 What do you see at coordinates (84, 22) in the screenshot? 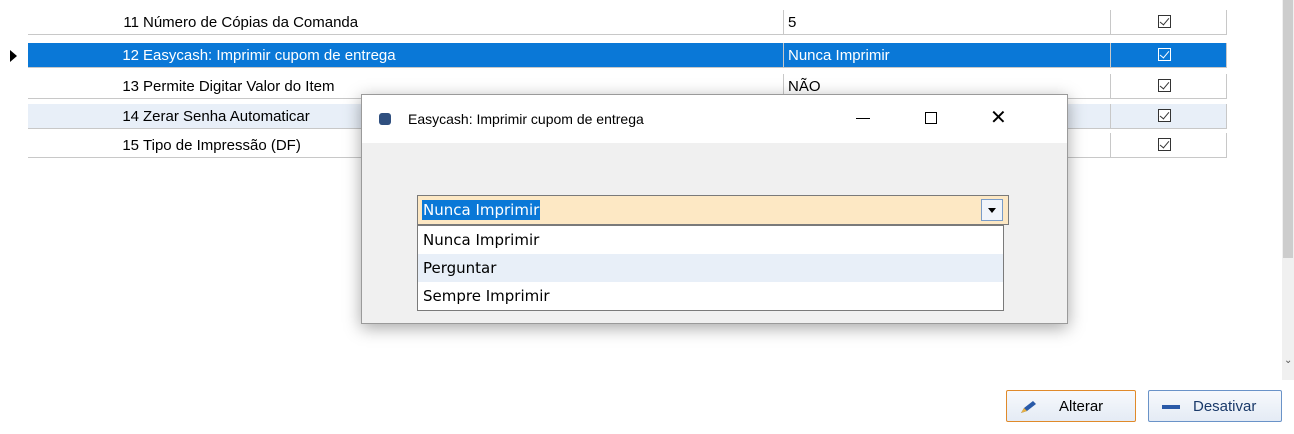
I see `row-number: 11` at bounding box center [84, 22].